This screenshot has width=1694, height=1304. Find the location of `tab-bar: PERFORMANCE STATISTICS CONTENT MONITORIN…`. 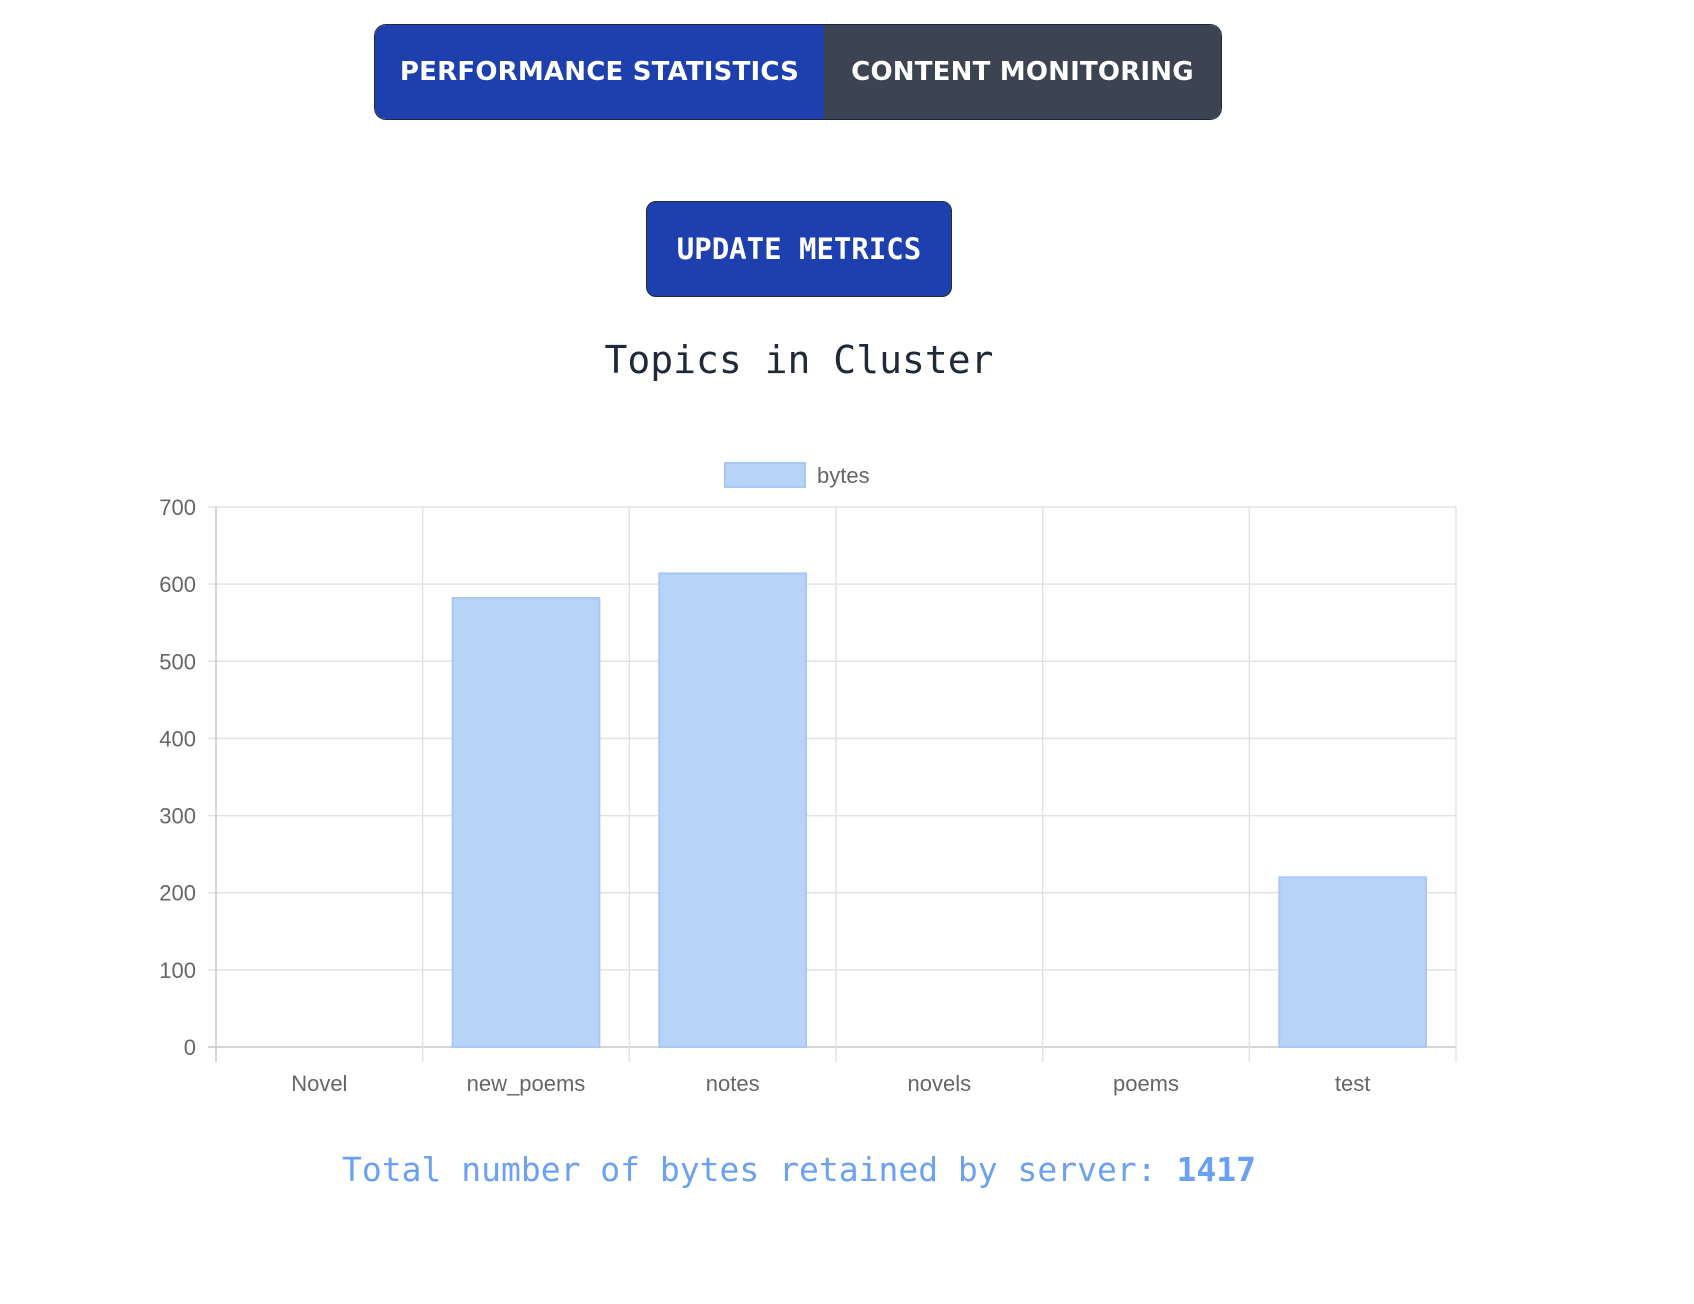

tab-bar: PERFORMANCE STATISTICS CONTENT MONITORIN… is located at coordinates (798, 72).